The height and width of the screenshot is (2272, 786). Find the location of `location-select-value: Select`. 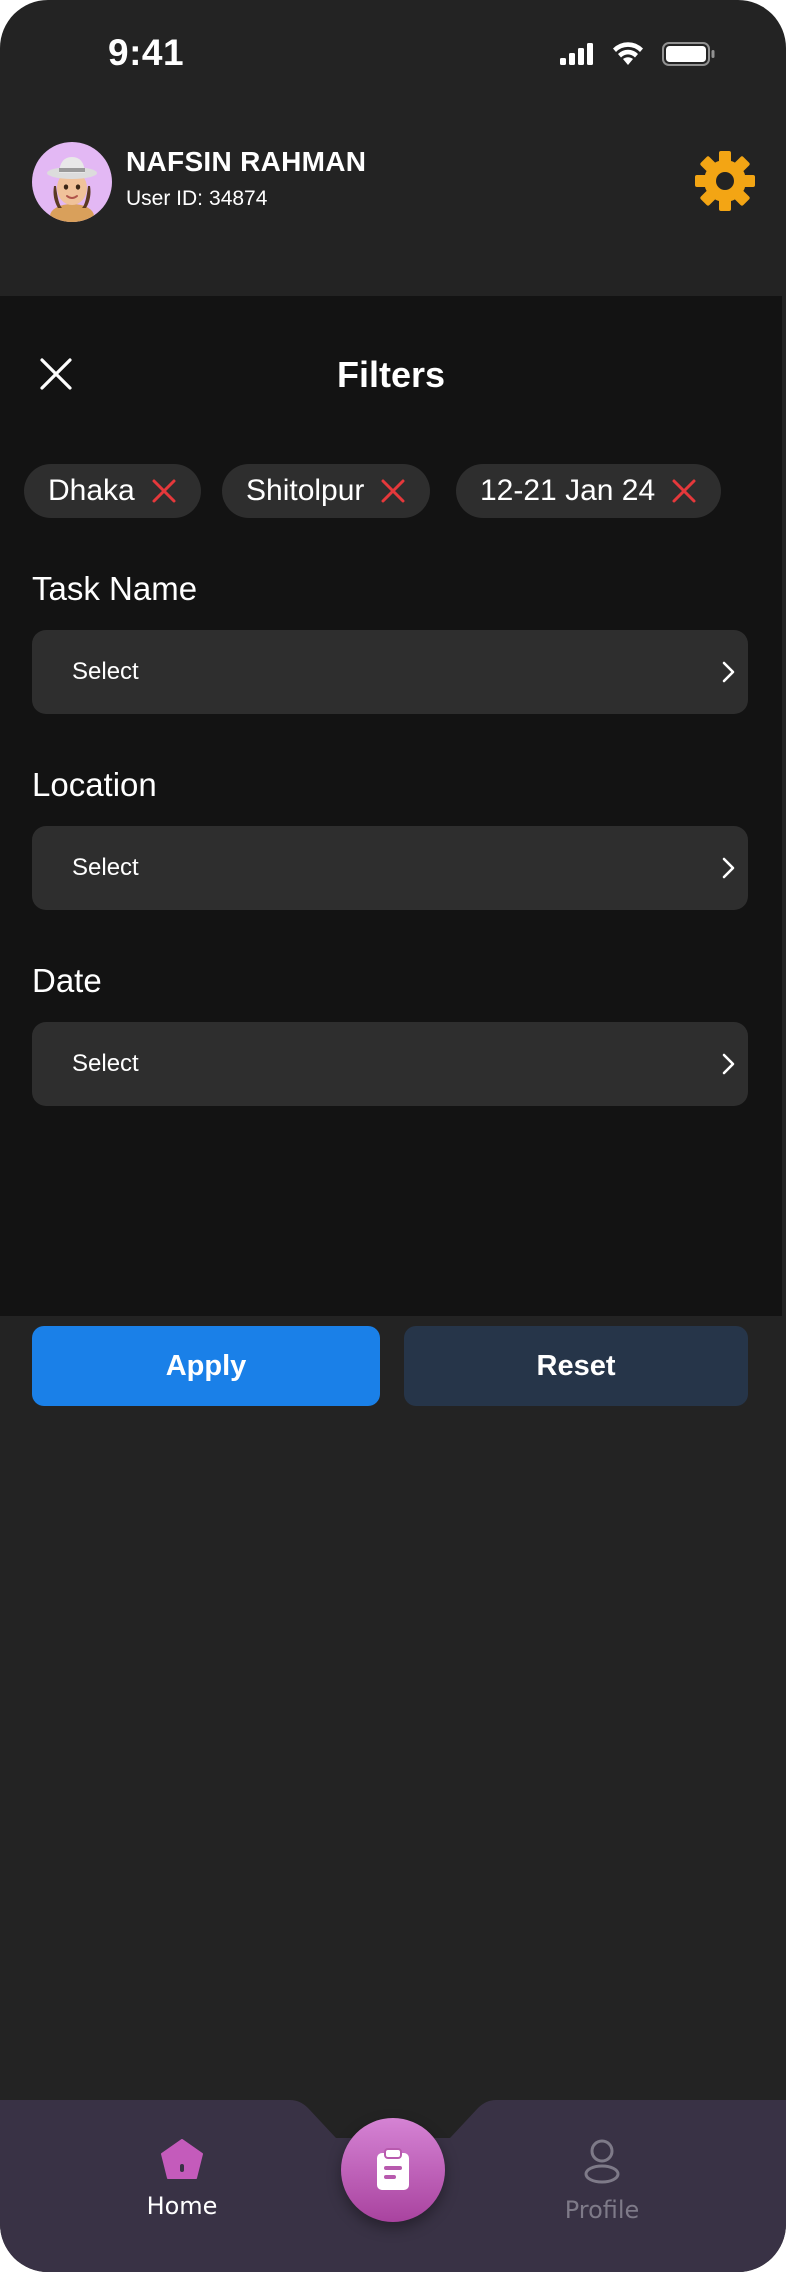

location-select-value: Select is located at coordinates (105, 867).